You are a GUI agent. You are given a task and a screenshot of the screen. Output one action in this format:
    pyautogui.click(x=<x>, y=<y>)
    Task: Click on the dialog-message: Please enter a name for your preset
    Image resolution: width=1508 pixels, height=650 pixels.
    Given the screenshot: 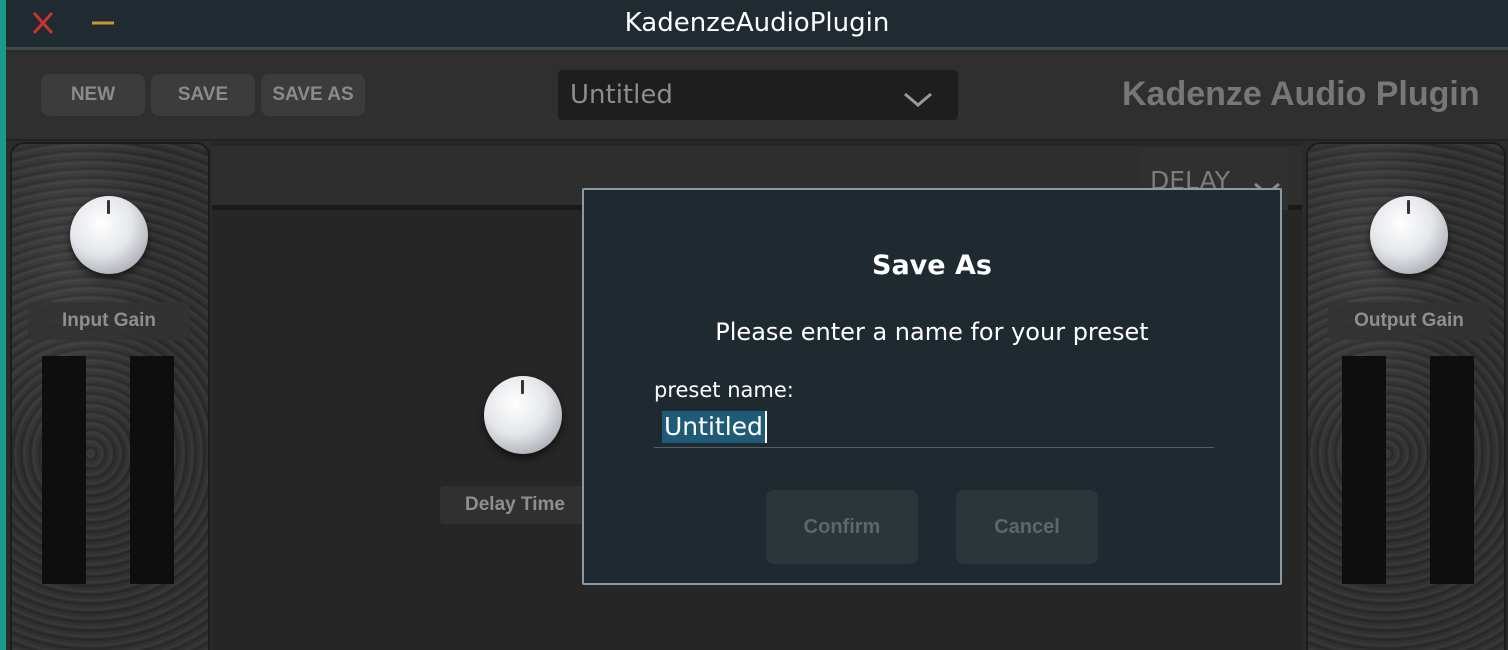 What is the action you would take?
    pyautogui.click(x=932, y=332)
    